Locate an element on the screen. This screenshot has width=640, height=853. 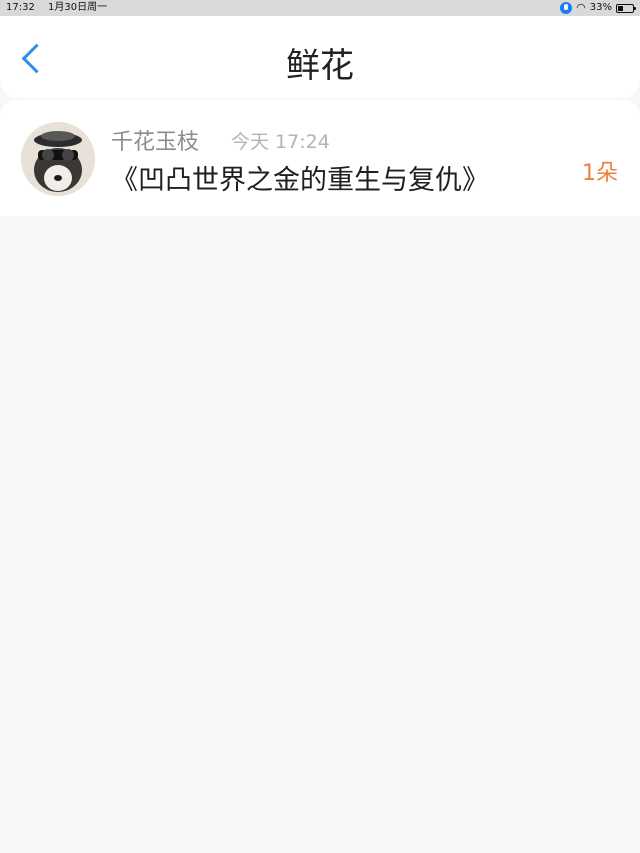
status-left: 17:32 1月30日周一 is located at coordinates (61, 8).